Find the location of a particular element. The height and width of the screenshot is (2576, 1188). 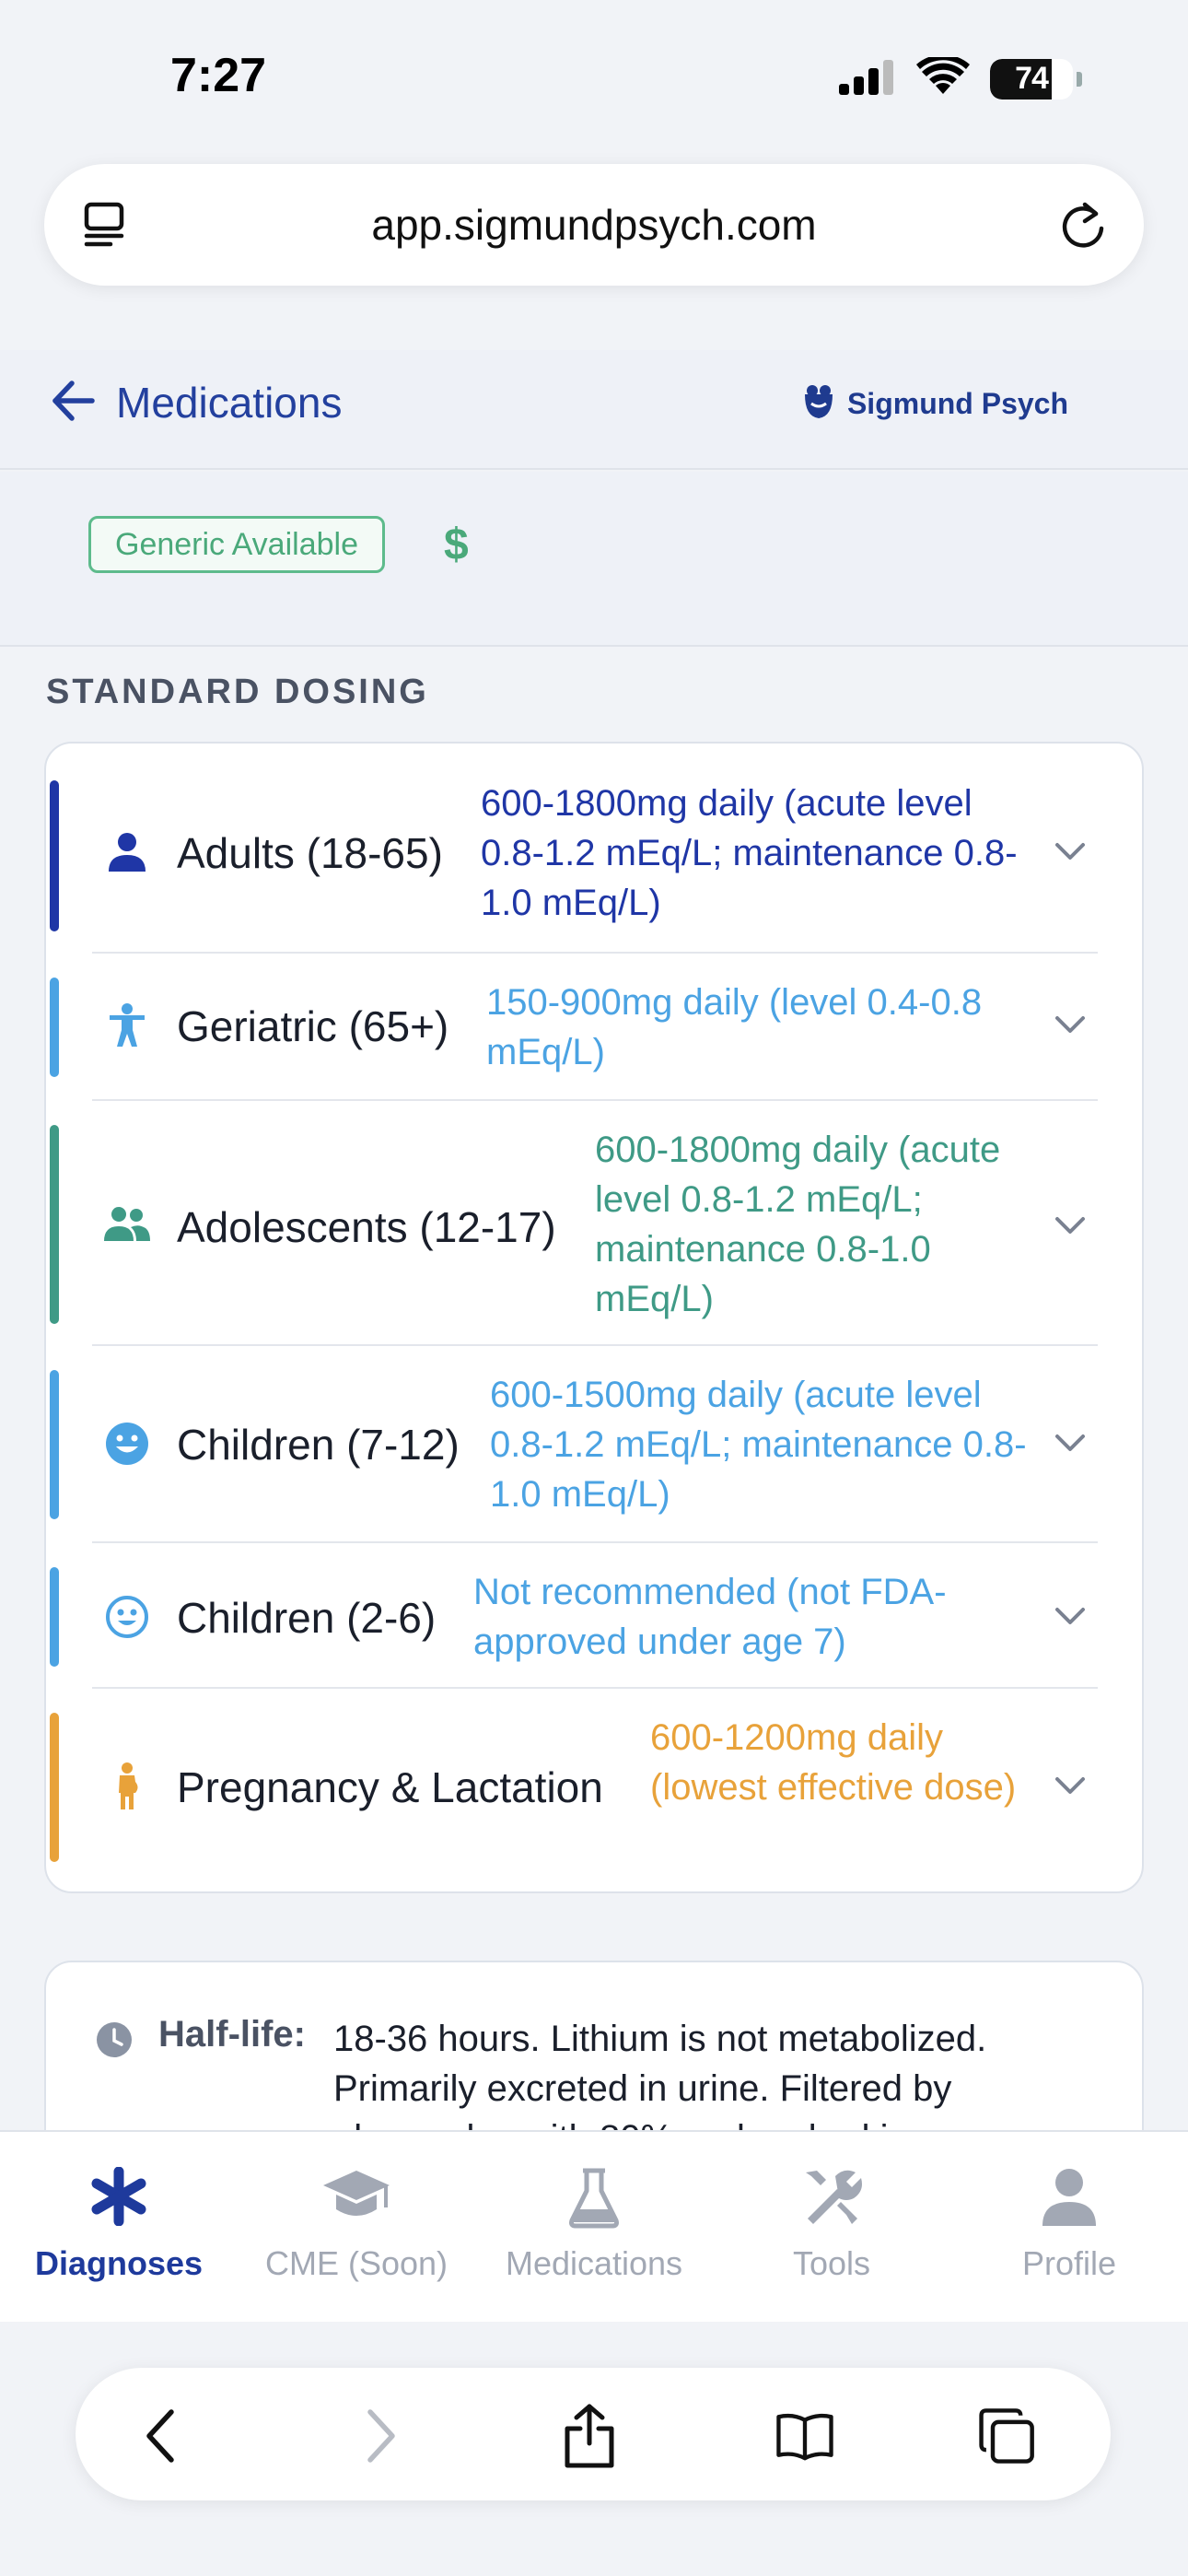

battery-indicator: 74 is located at coordinates (1031, 79).